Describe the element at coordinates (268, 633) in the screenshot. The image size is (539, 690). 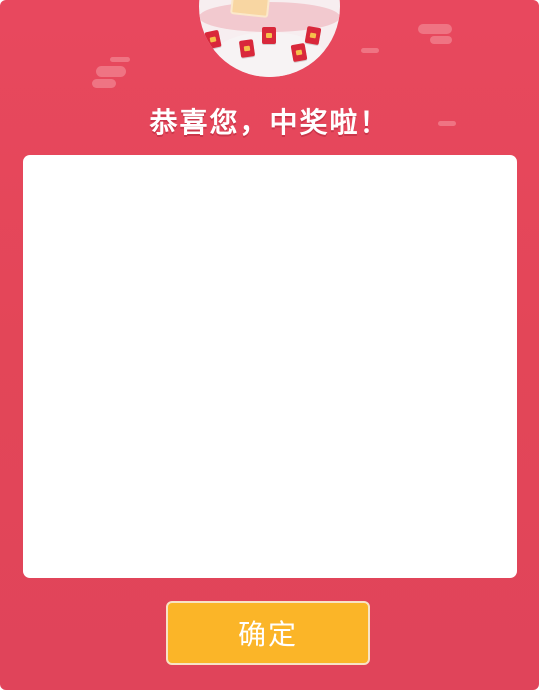
I see `confirm-button: 确定` at that location.